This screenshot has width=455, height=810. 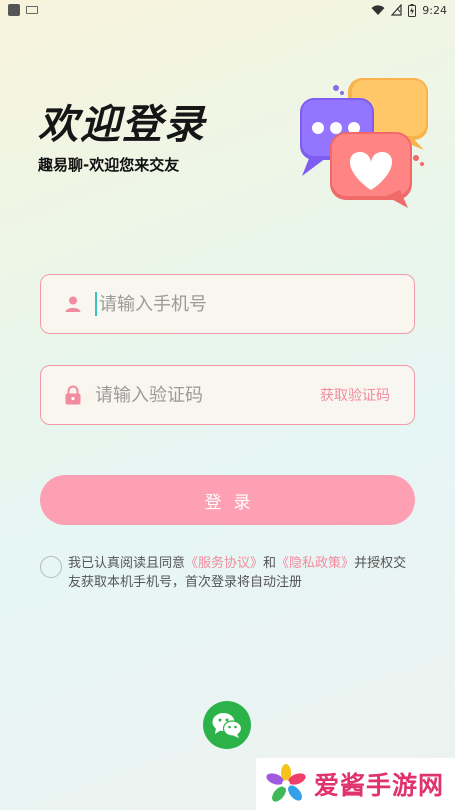 I want to click on phone-input, so click(x=256, y=304).